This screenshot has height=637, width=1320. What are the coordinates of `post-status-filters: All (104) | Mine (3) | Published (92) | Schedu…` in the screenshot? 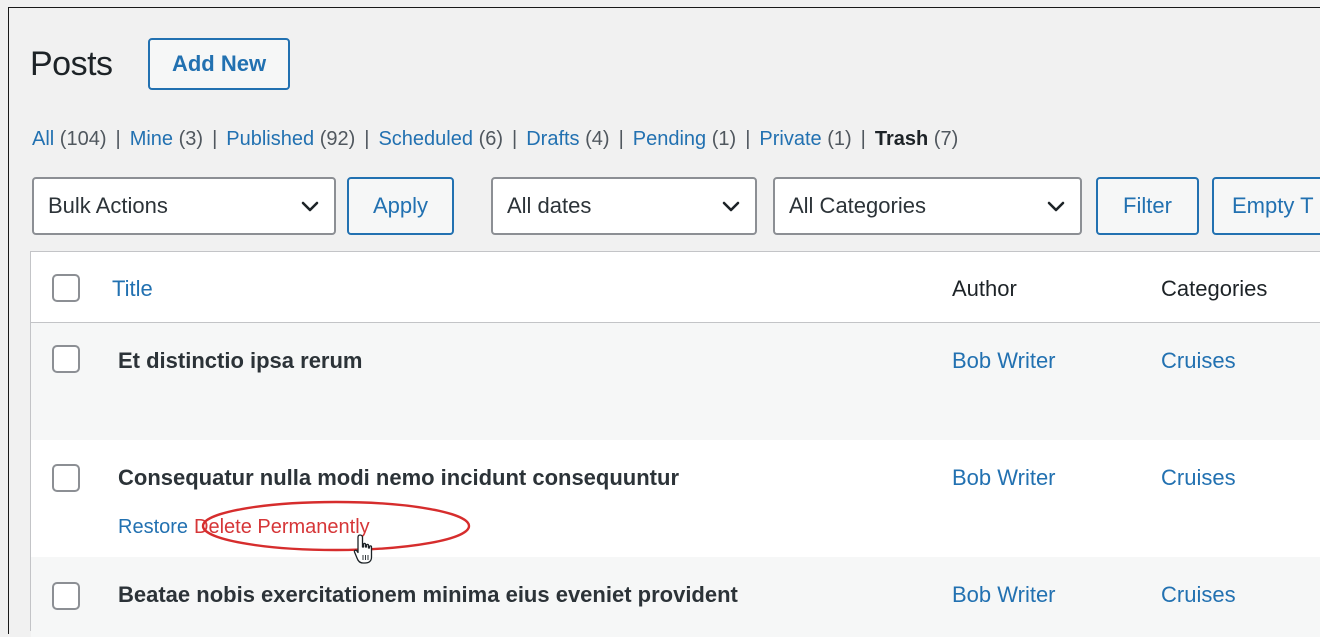 It's located at (495, 139).